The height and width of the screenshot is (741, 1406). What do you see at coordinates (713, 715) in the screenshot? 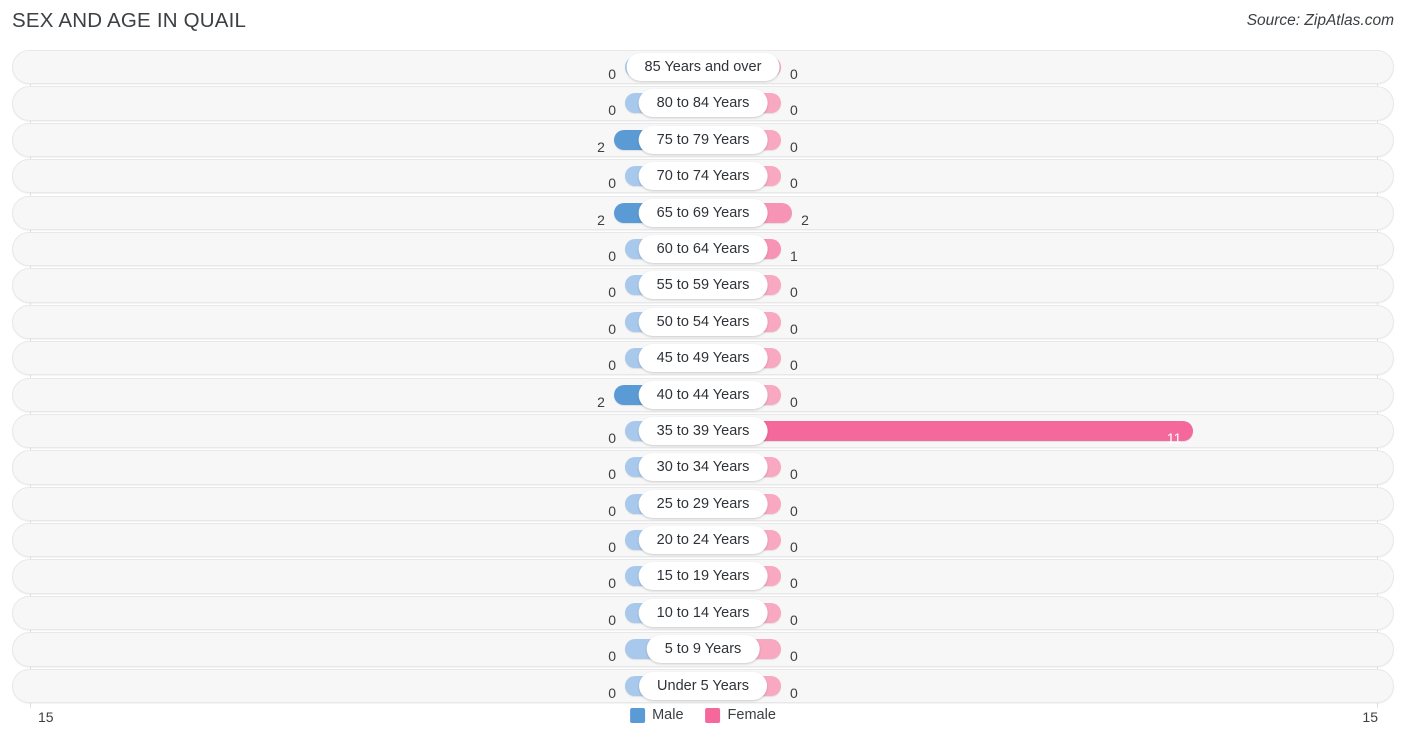
I see `female-color-swatch` at bounding box center [713, 715].